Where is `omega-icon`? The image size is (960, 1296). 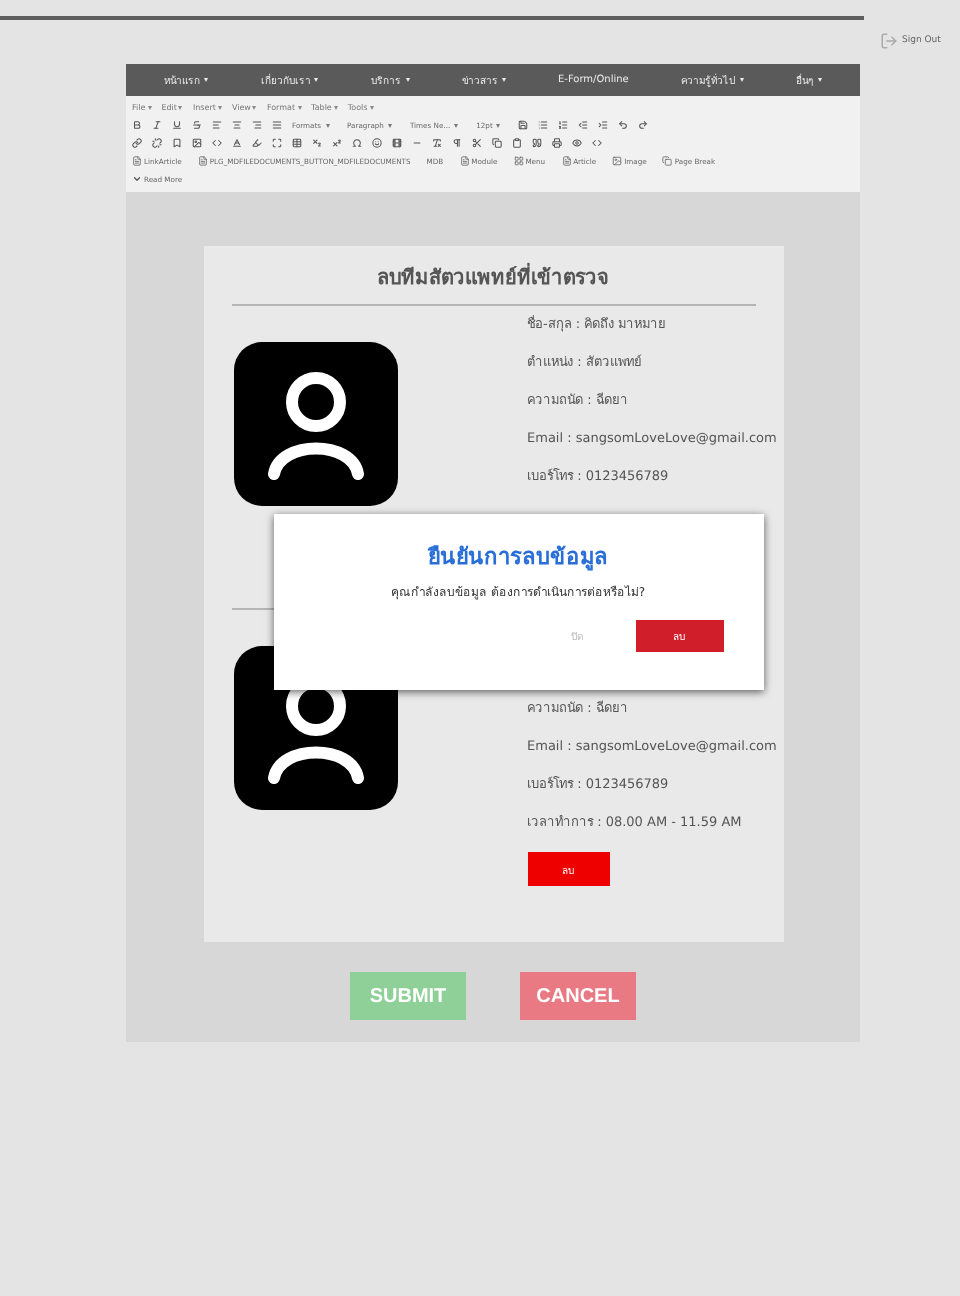 omega-icon is located at coordinates (357, 143).